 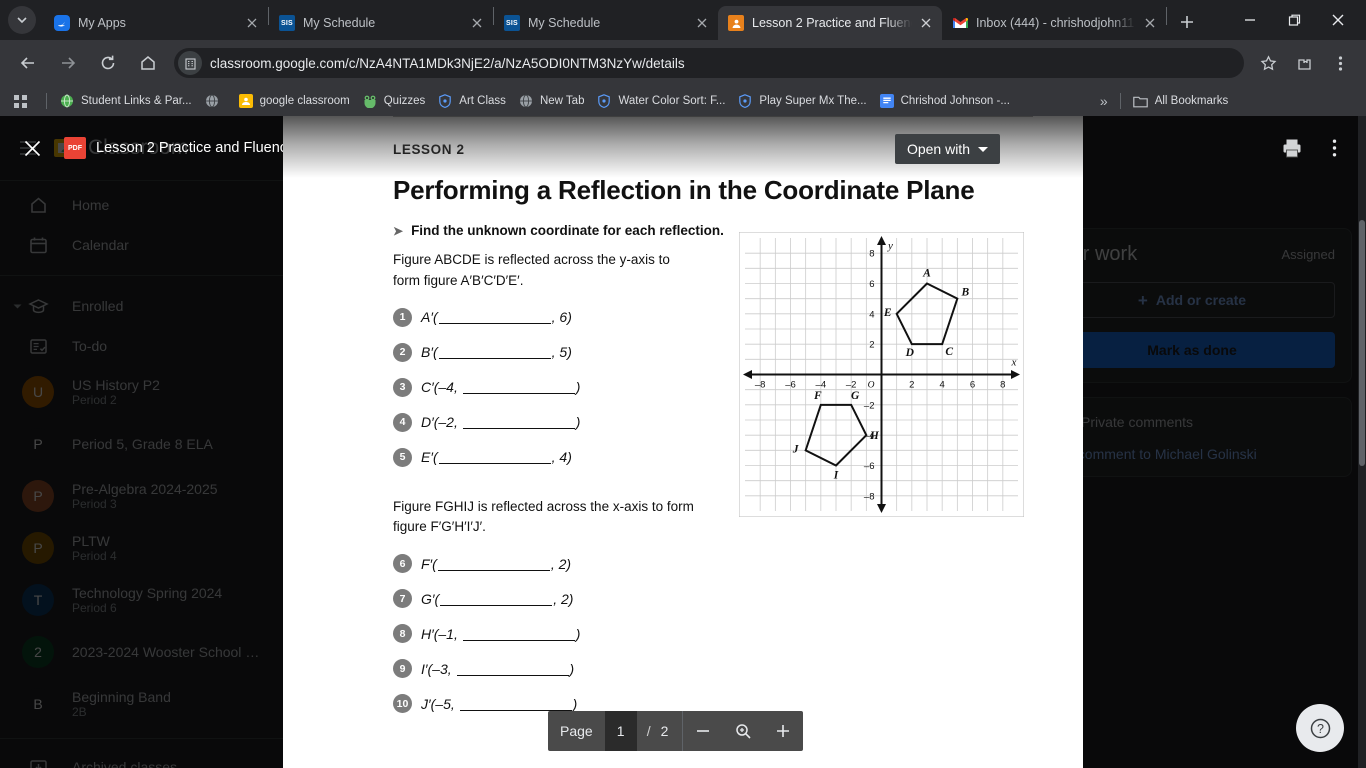 I want to click on question-text: E′(, 4), so click(x=496, y=457).